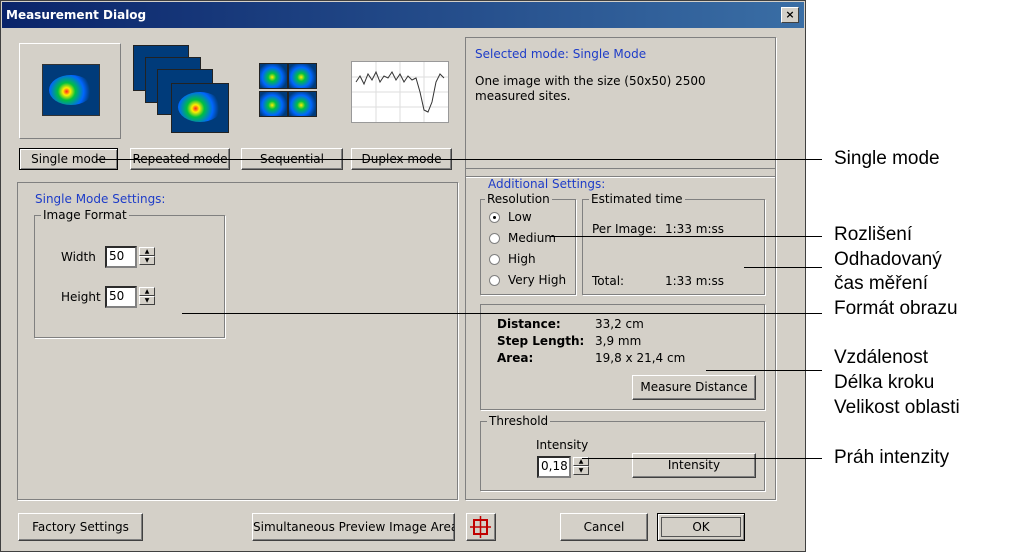 The image size is (1024, 553). Describe the element at coordinates (881, 357) in the screenshot. I see `annotation-distance: Vzdálenost` at that location.